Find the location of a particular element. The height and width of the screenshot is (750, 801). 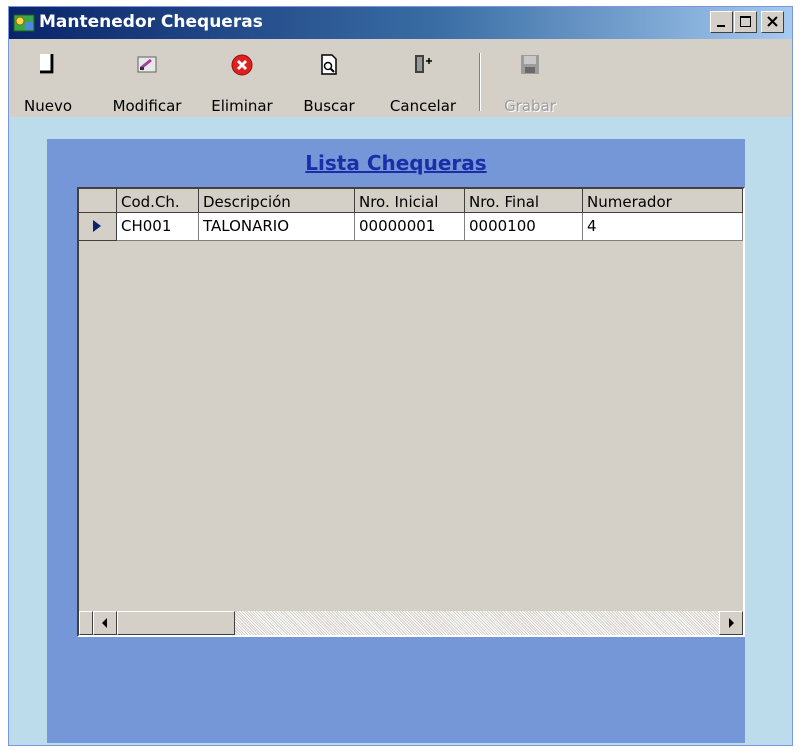

arrow-left-icon is located at coordinates (104, 623).